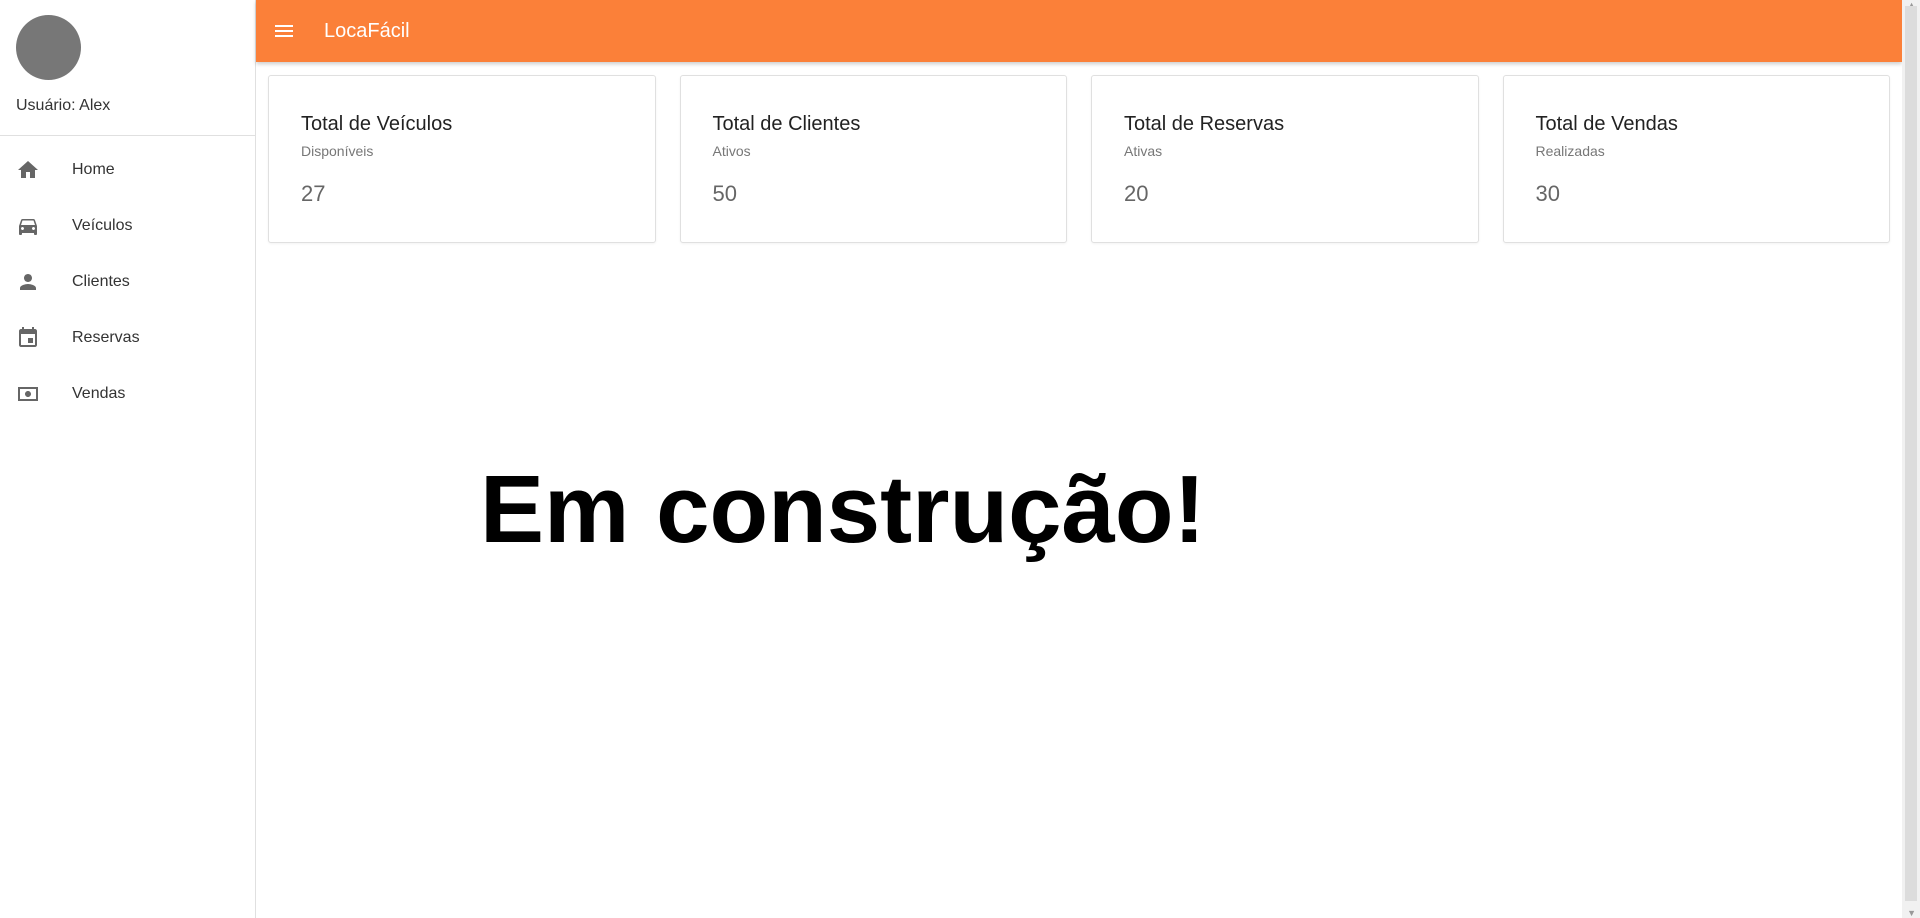  Describe the element at coordinates (127, 394) in the screenshot. I see `sidebar-item-vendas: Vendas` at that location.